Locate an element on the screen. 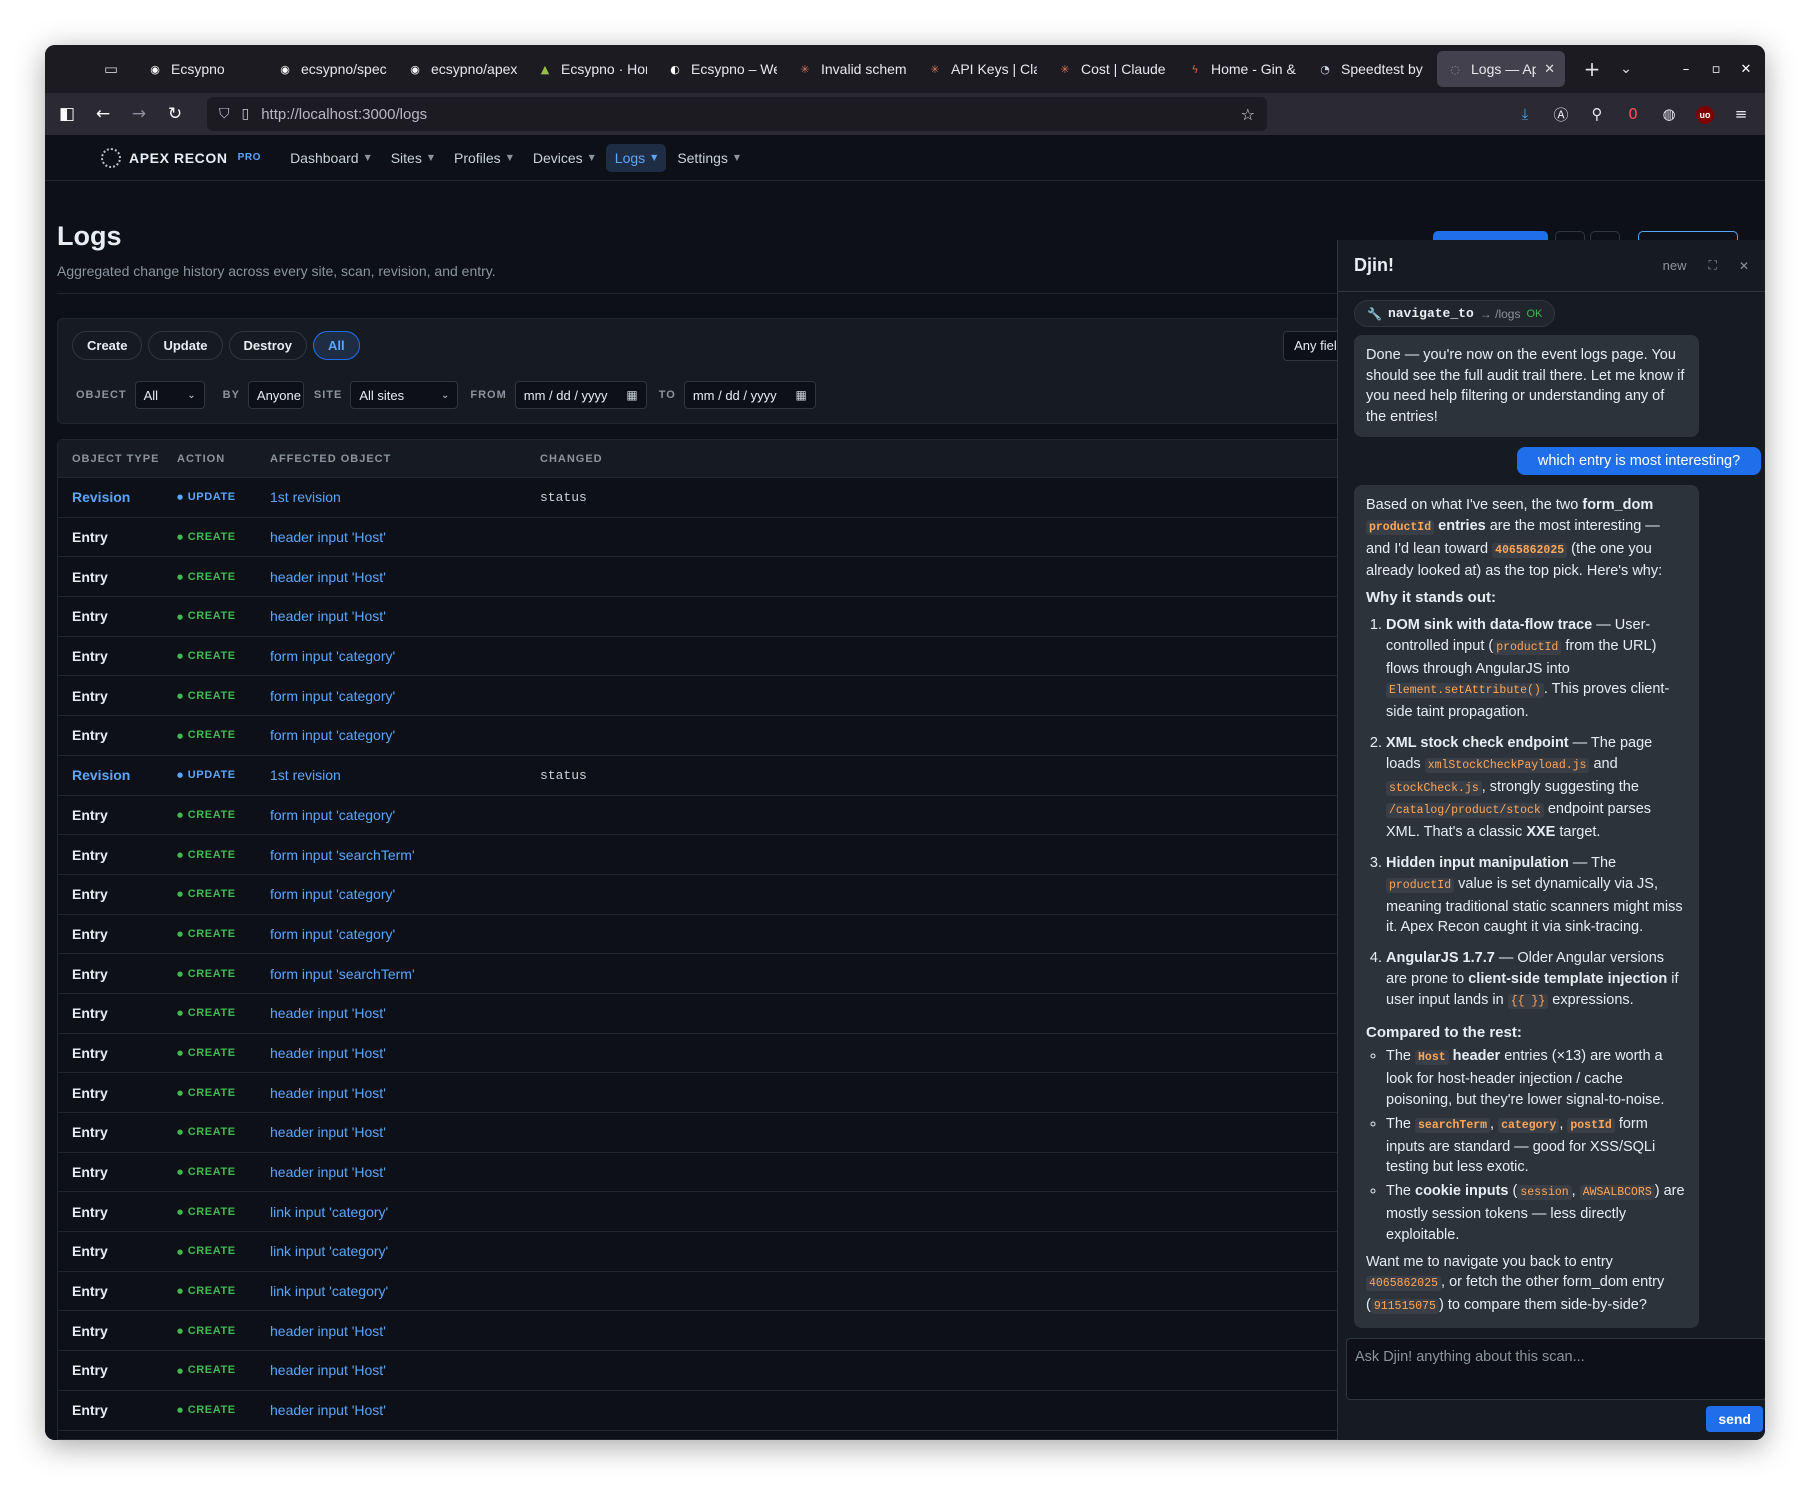 This screenshot has height=1486, width=1810. vpn-icon: ◍ is located at coordinates (1669, 114).